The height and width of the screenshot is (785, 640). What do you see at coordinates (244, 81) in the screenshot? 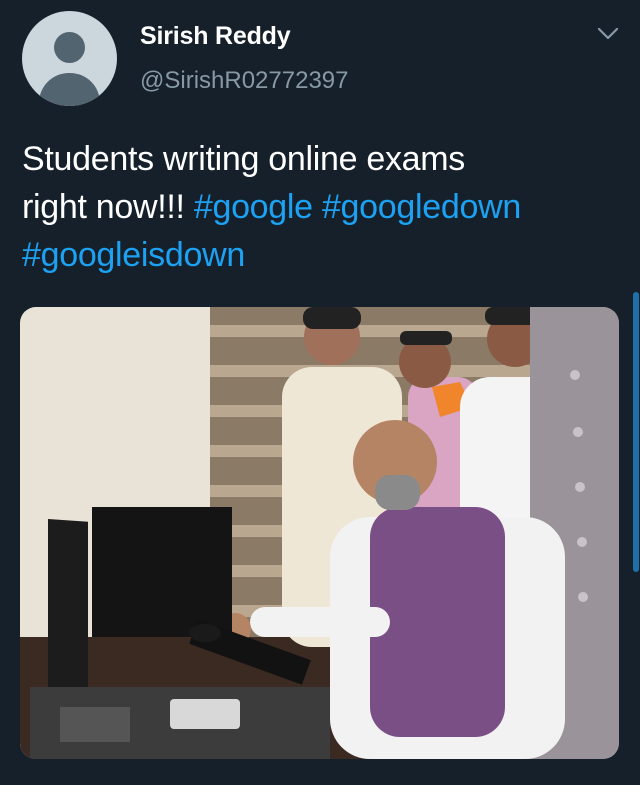
I see `user-handle: @SirishR02772397` at bounding box center [244, 81].